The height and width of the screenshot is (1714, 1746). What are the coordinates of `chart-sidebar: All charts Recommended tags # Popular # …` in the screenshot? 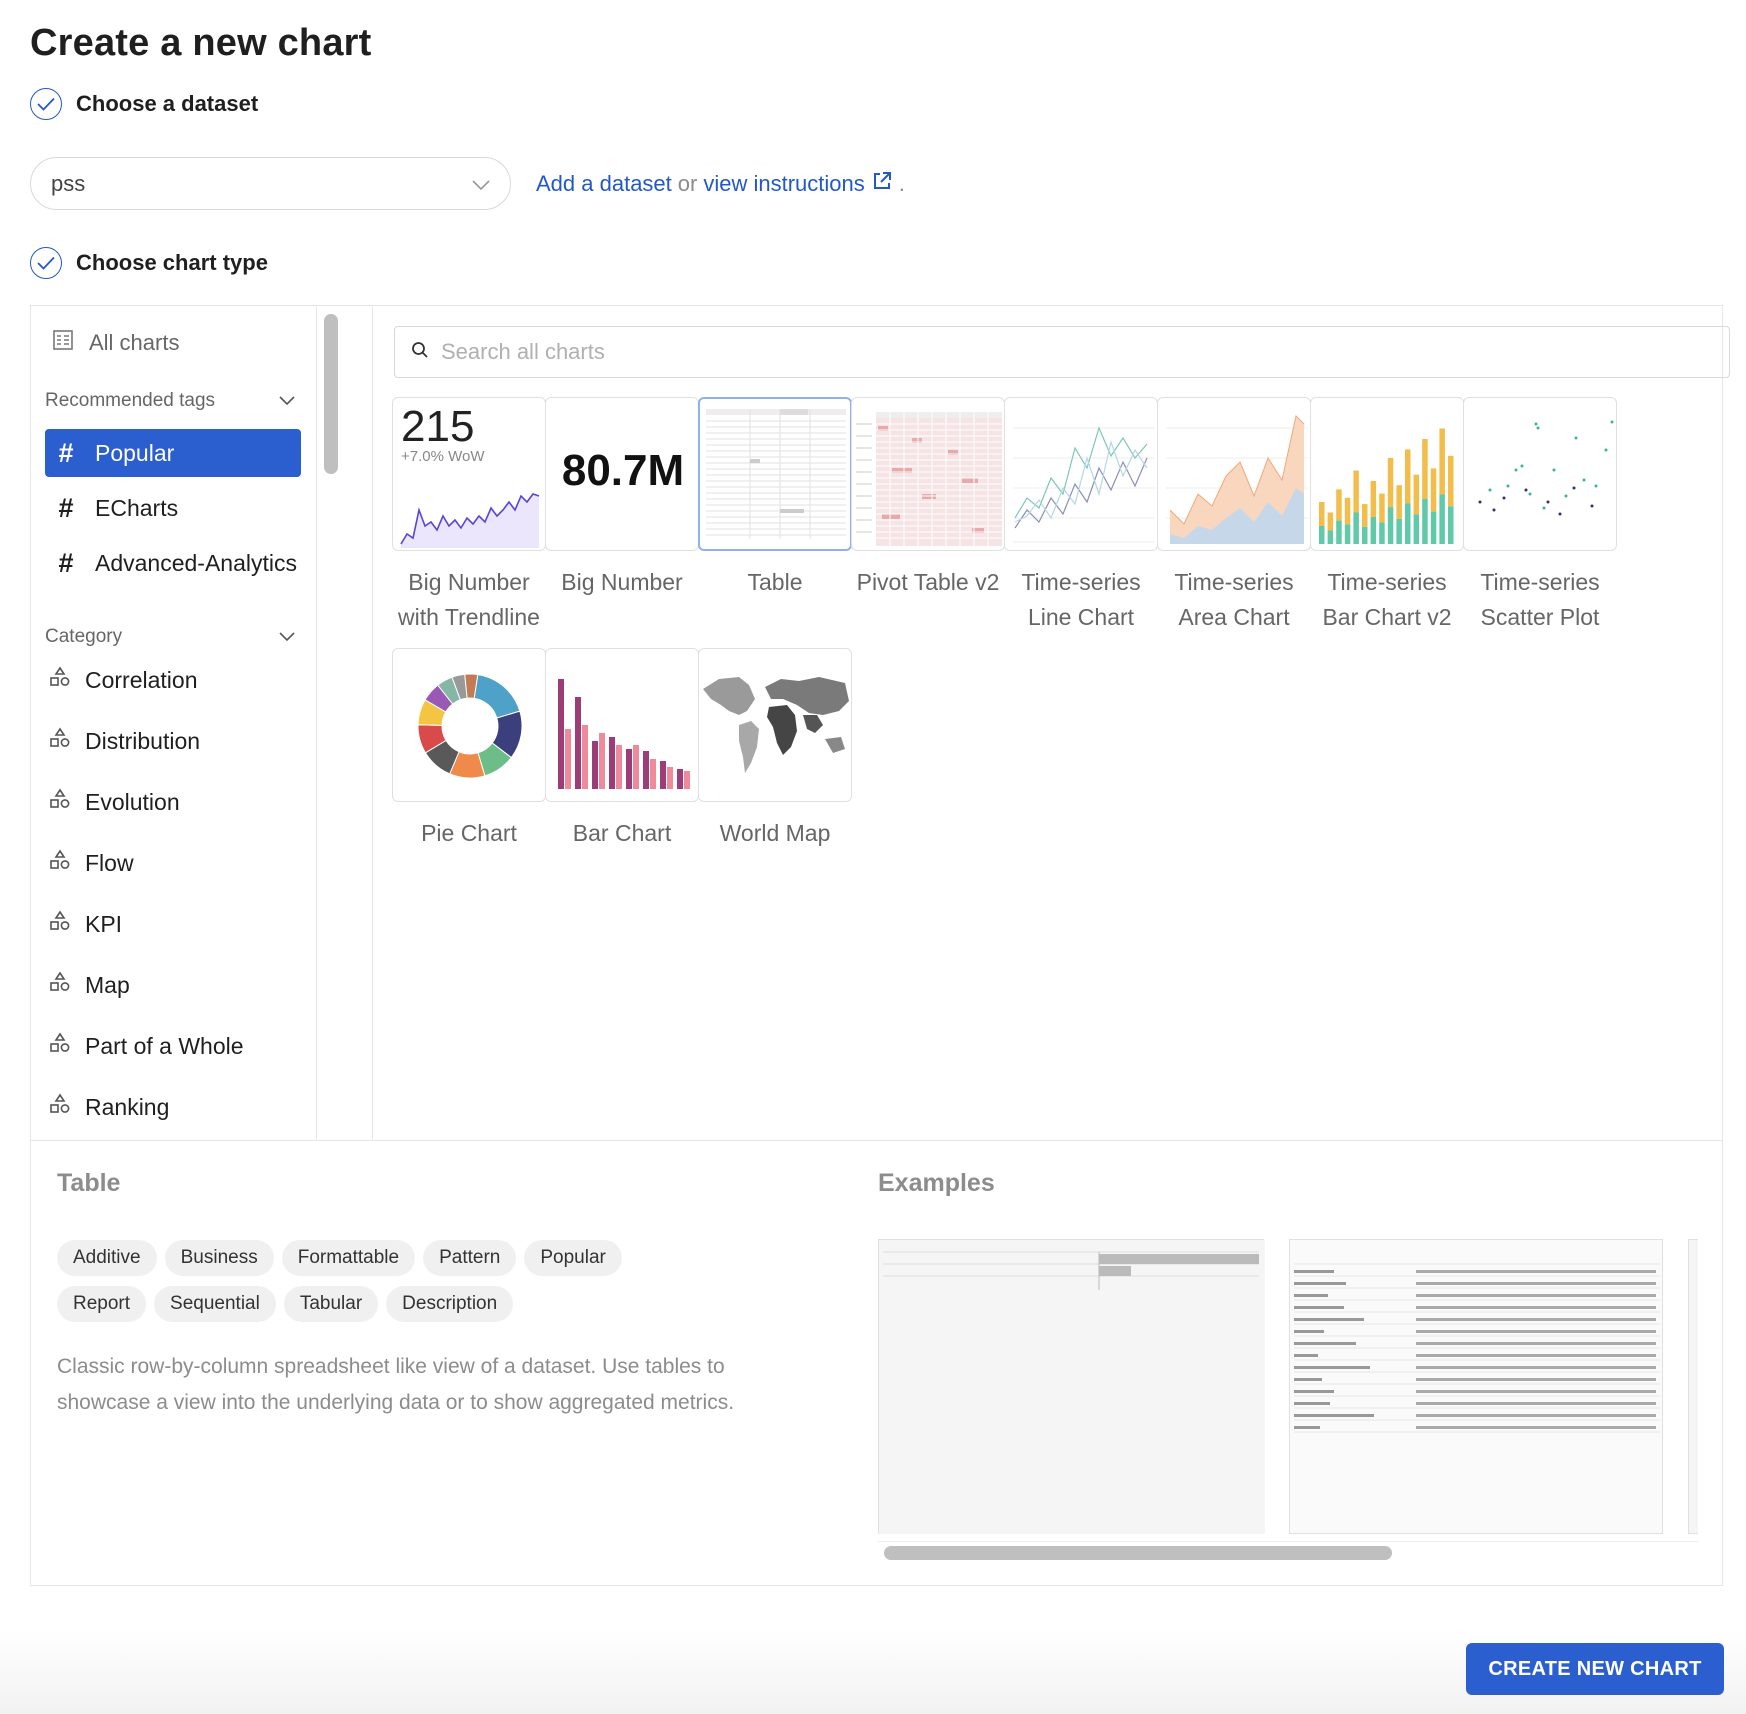 It's located at (173, 722).